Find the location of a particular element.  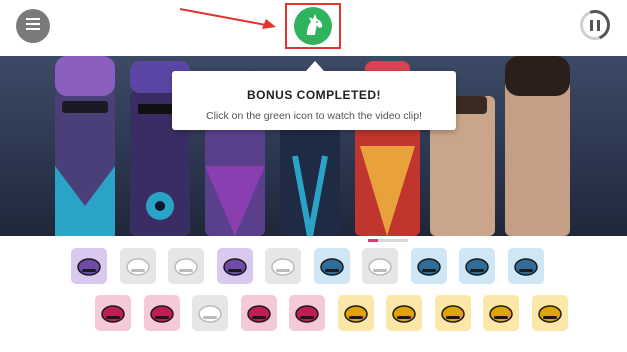

blue-beanie-icon is located at coordinates (477, 267).